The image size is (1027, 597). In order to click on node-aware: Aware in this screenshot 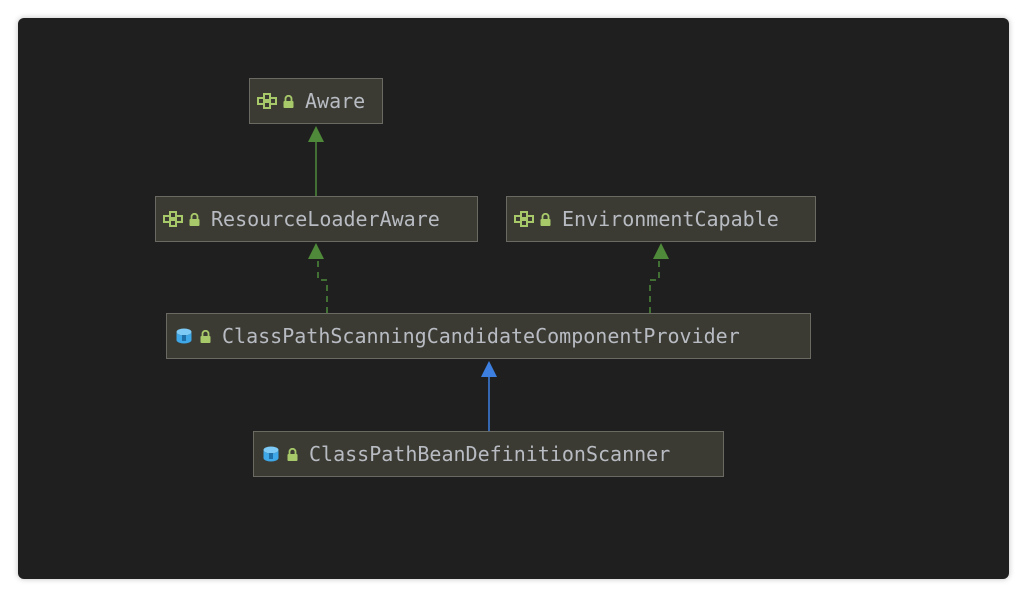, I will do `click(316, 101)`.